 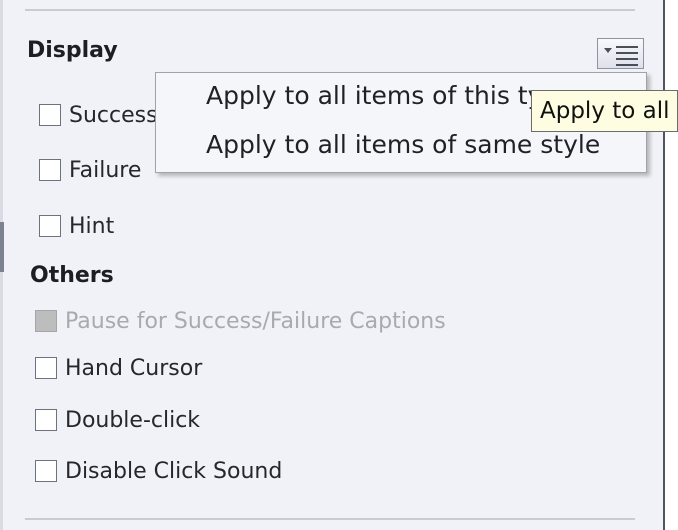 I want to click on failure-checkbox, so click(x=50, y=170).